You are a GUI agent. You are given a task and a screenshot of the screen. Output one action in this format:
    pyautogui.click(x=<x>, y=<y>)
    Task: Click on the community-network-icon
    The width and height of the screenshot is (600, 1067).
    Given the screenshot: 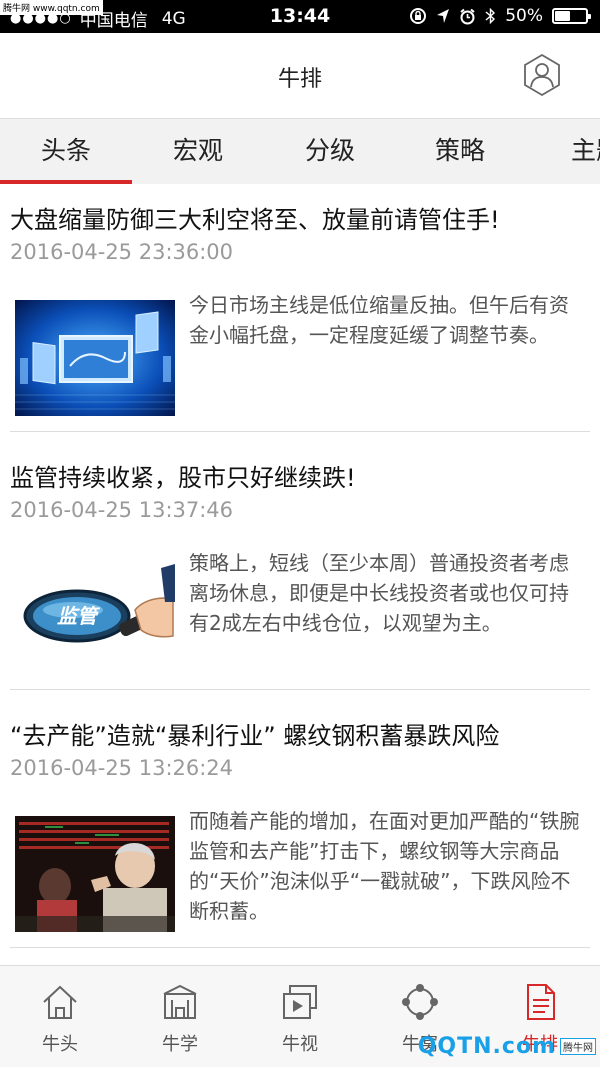 What is the action you would take?
    pyautogui.click(x=420, y=1002)
    